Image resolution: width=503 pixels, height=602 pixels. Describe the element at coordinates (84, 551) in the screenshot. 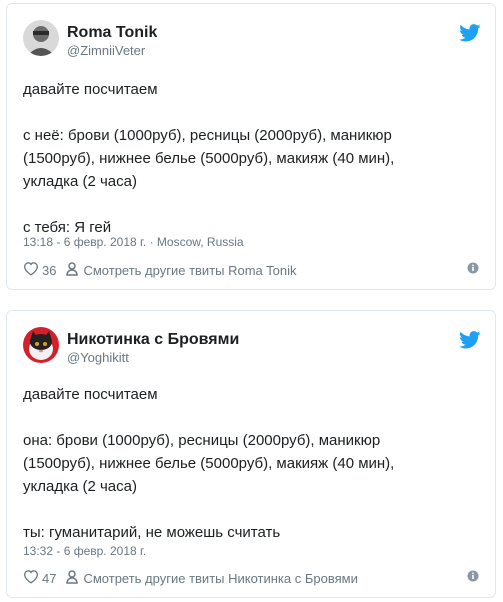

I see `tweet-timestamp: 13:32 - 6 февр. 2018 г.` at that location.